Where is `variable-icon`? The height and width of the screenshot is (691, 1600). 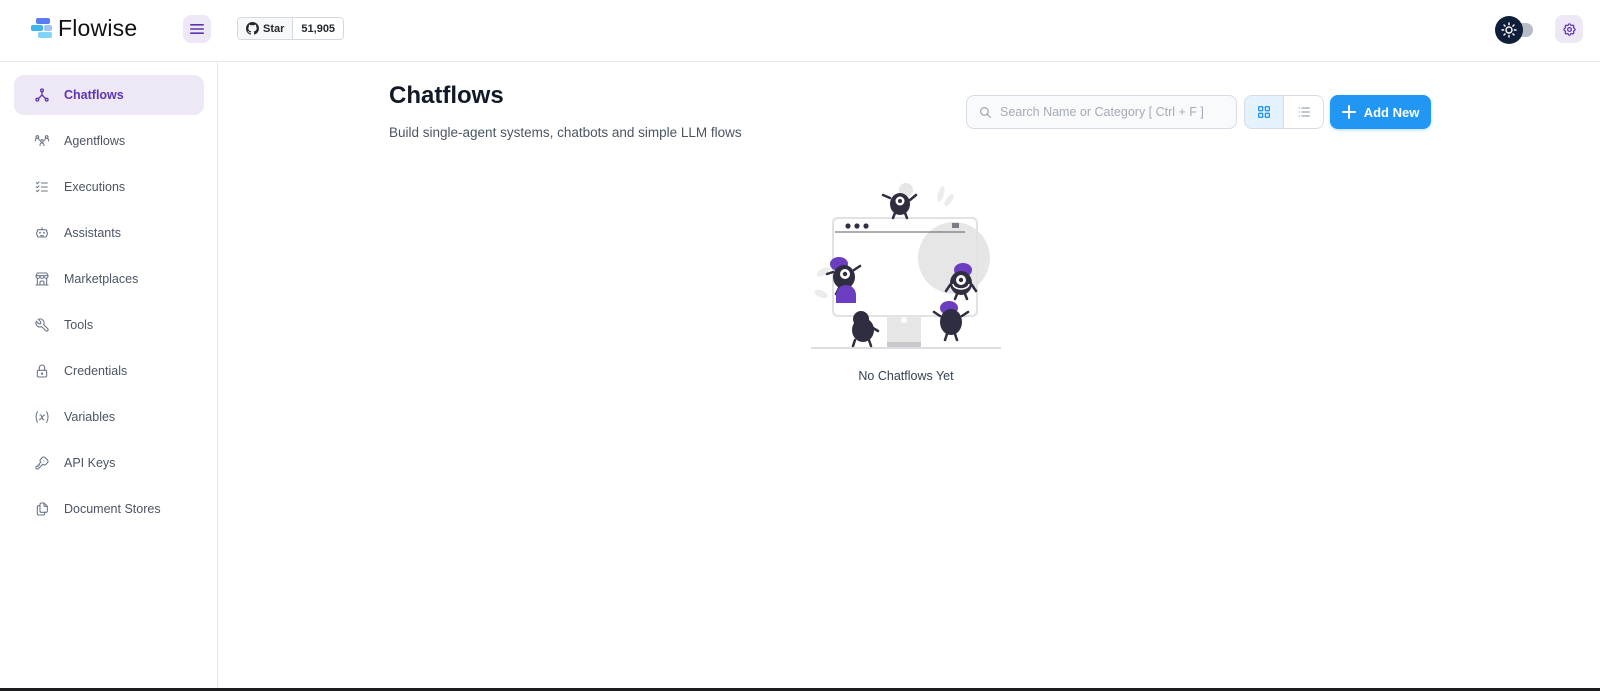
variable-icon is located at coordinates (42, 417).